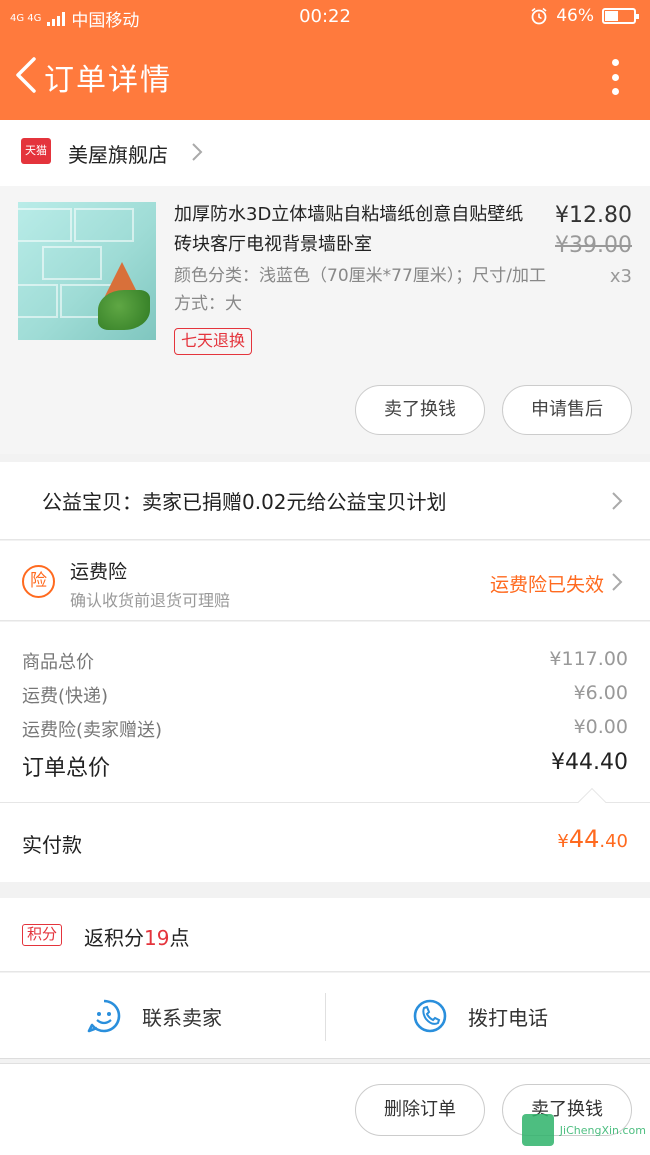 The width and height of the screenshot is (650, 1155). Describe the element at coordinates (66, 768) in the screenshot. I see `order-total-label: 订单总价` at that location.